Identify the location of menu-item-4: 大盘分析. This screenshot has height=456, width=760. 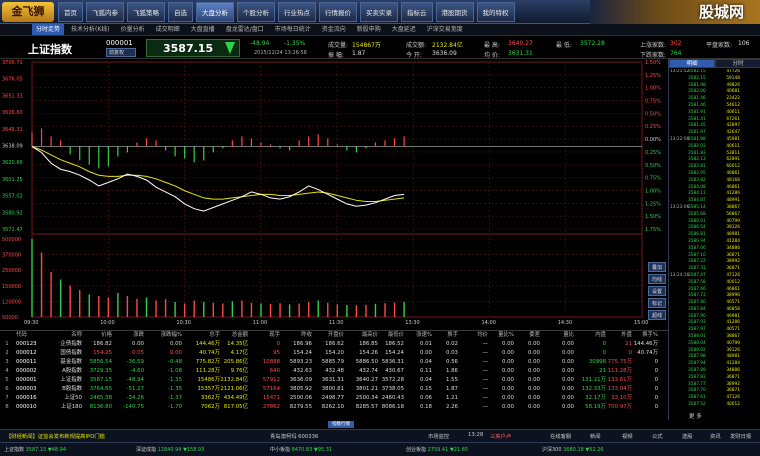
(215, 12).